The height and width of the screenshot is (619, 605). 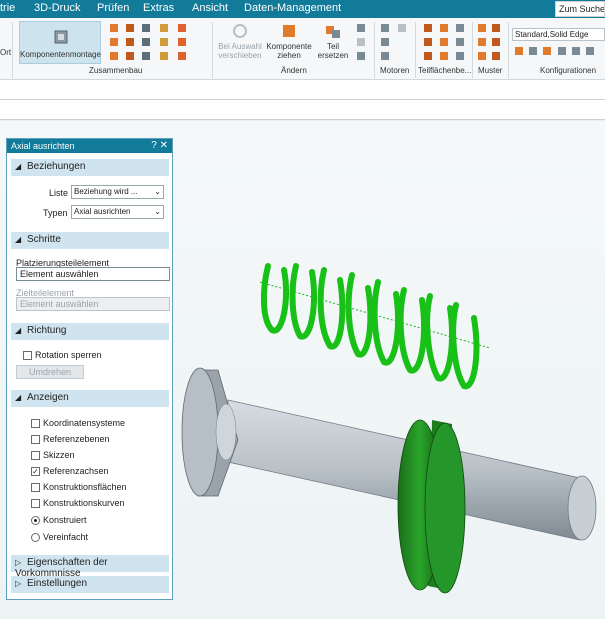 I want to click on option-label: Referenzebenen, so click(x=76, y=439).